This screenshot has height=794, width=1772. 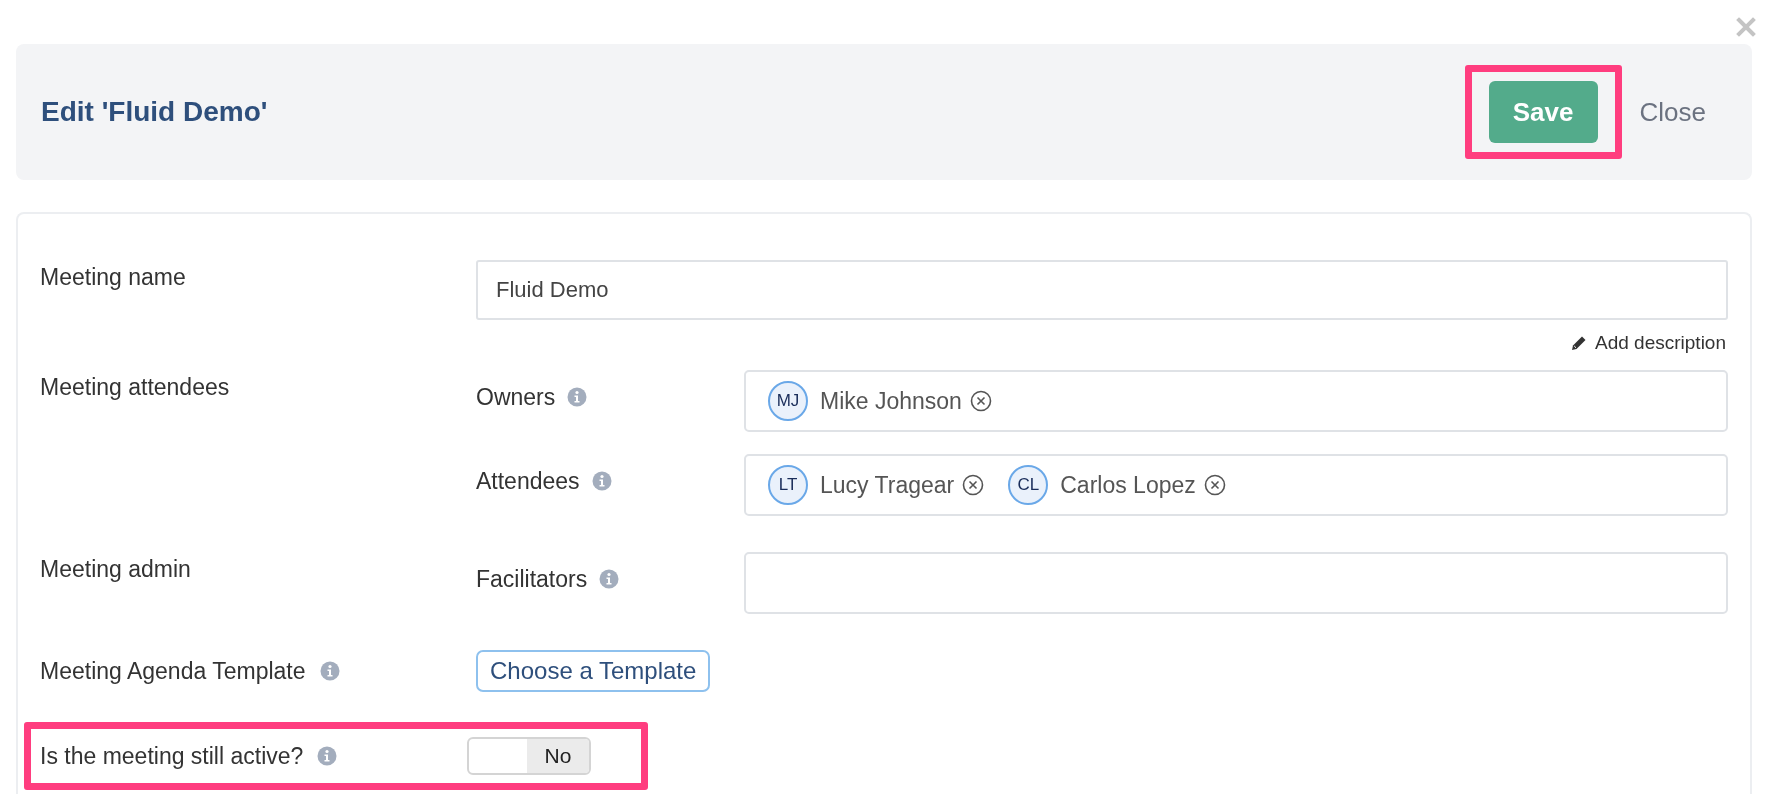 What do you see at coordinates (1028, 485) in the screenshot?
I see `avatar: CL` at bounding box center [1028, 485].